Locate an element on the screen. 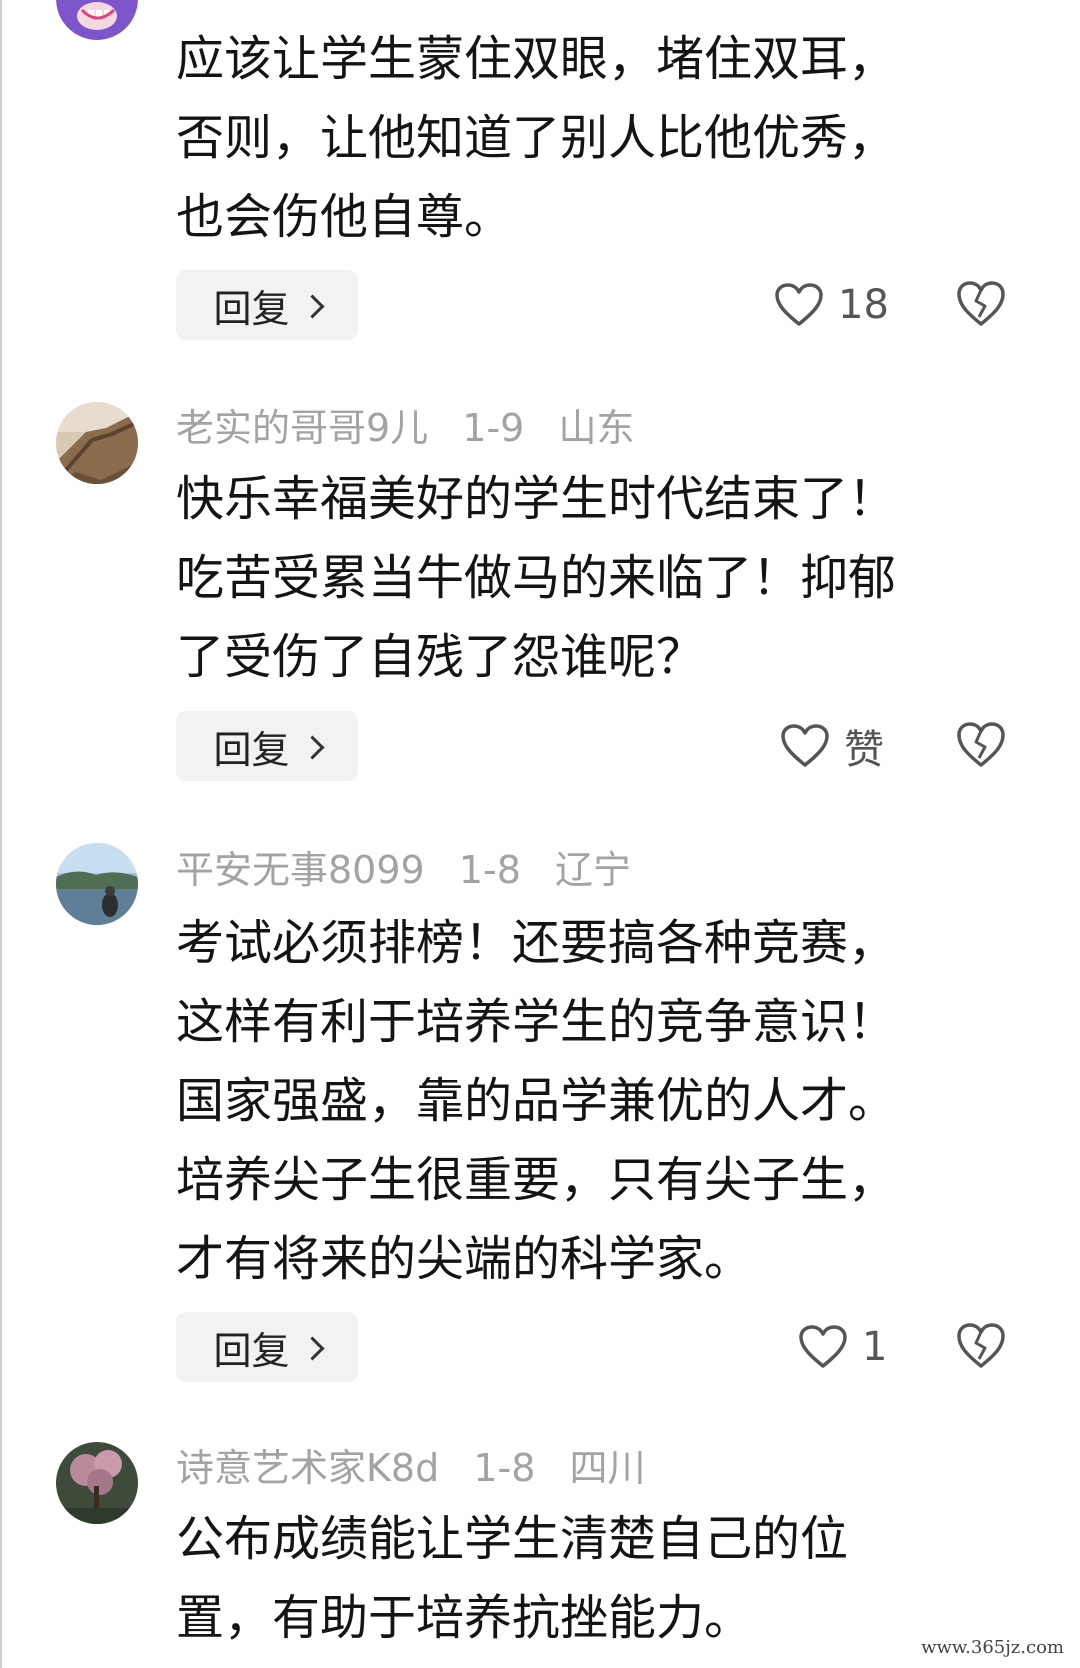  comment-meta: 老实的哥哥9儿 1-9 山东 is located at coordinates (416, 428).